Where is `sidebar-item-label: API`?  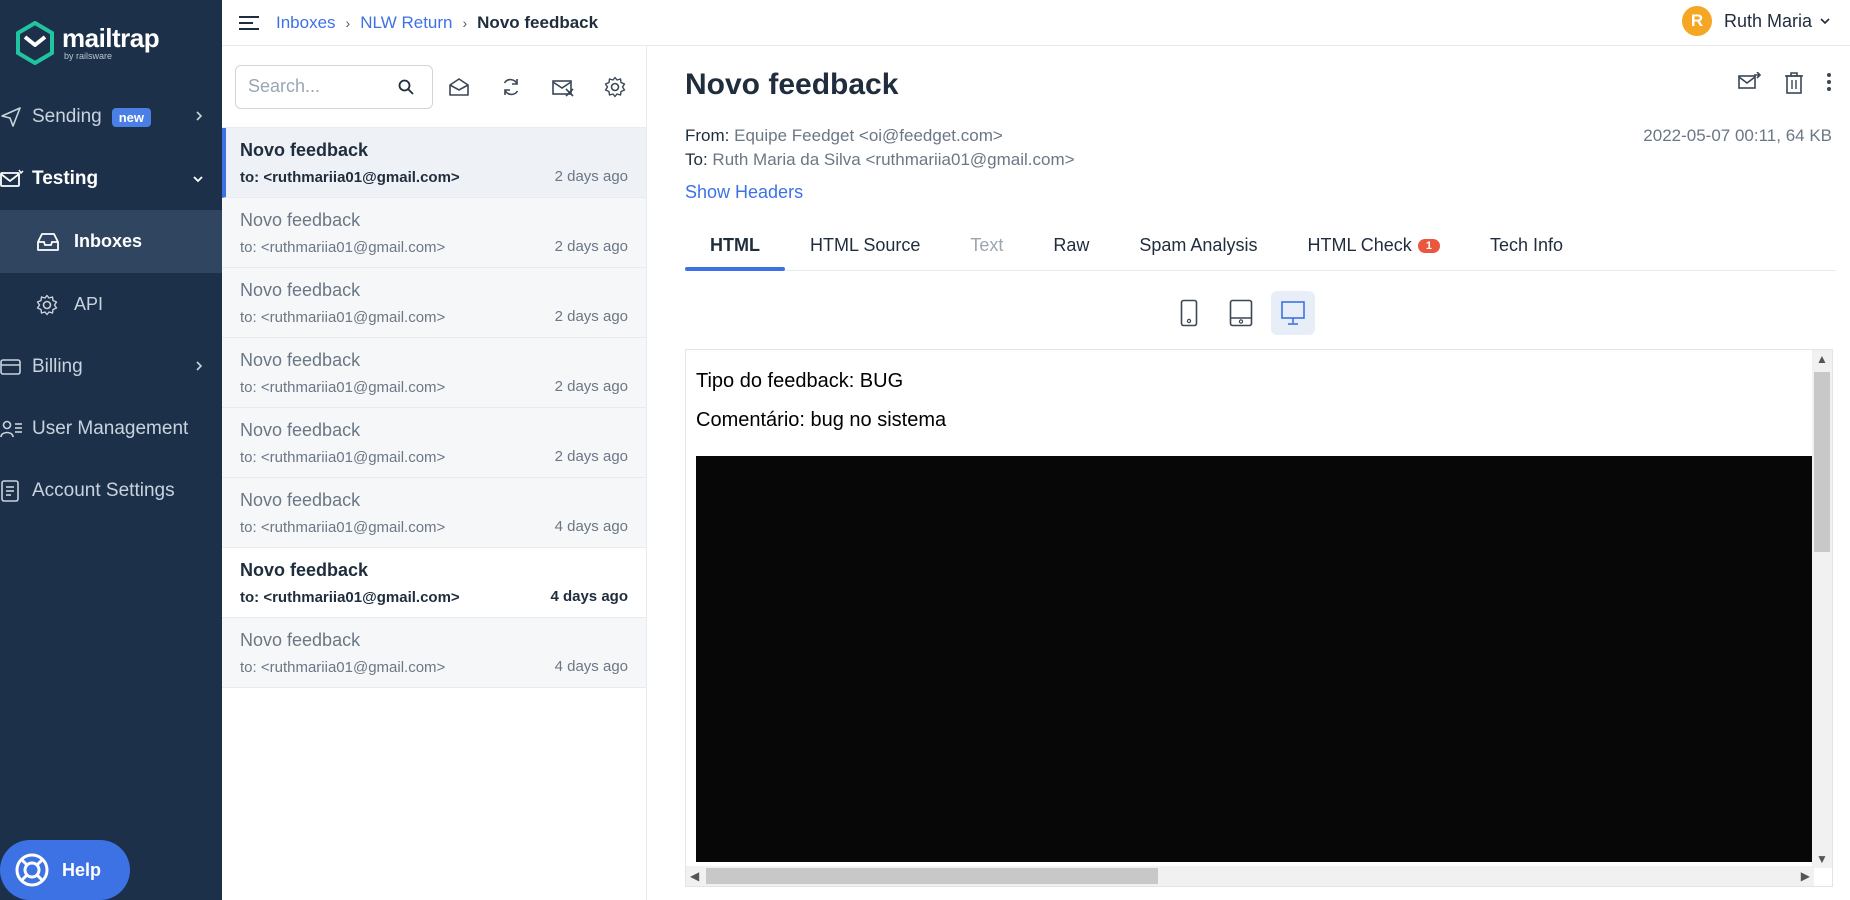
sidebar-item-label: API is located at coordinates (89, 304).